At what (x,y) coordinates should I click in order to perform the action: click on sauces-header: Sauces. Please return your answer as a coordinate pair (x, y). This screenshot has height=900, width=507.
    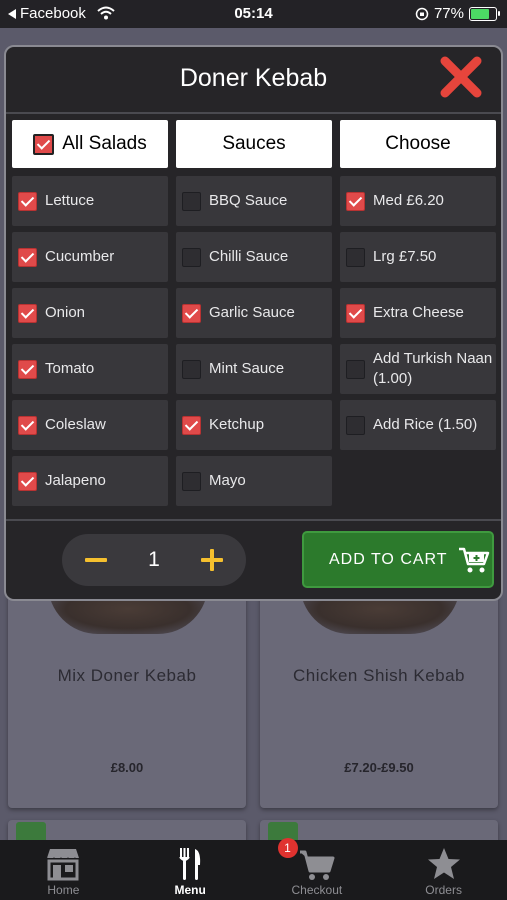
    Looking at the image, I should click on (254, 144).